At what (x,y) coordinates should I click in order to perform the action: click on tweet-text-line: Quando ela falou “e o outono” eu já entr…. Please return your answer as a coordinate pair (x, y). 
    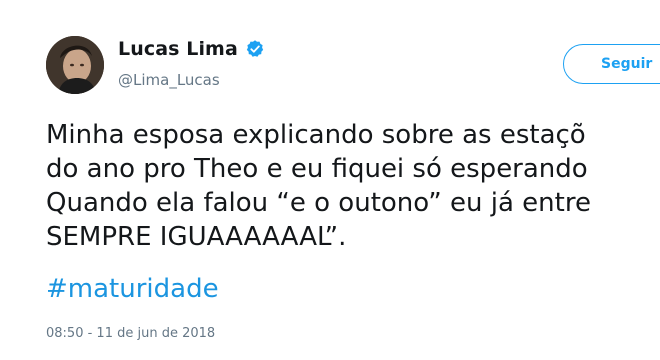
    Looking at the image, I should click on (318, 203).